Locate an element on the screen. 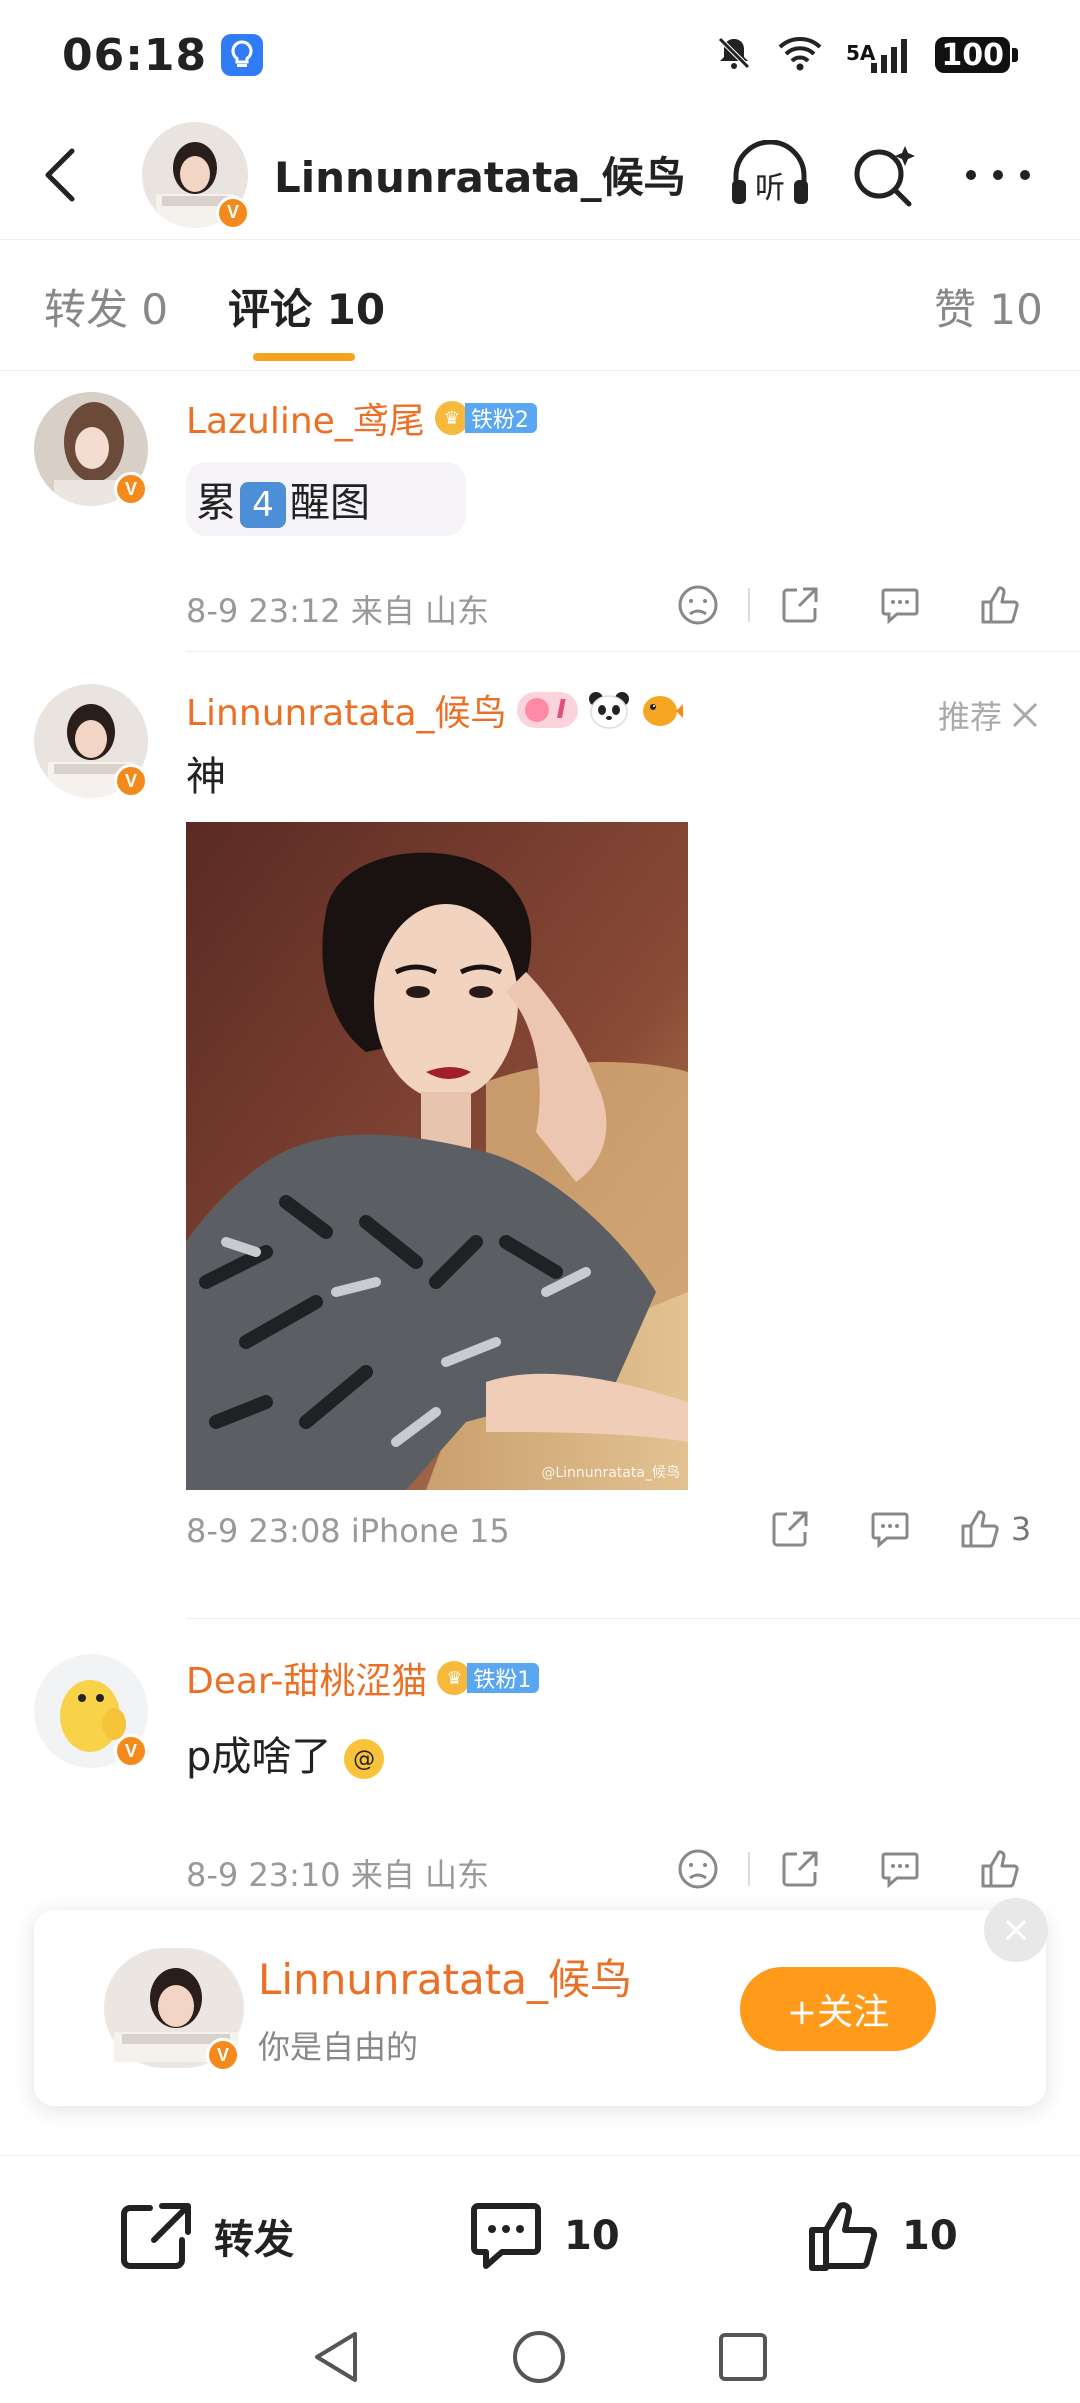 This screenshot has height=2403, width=1080. back-button is located at coordinates (60, 175).